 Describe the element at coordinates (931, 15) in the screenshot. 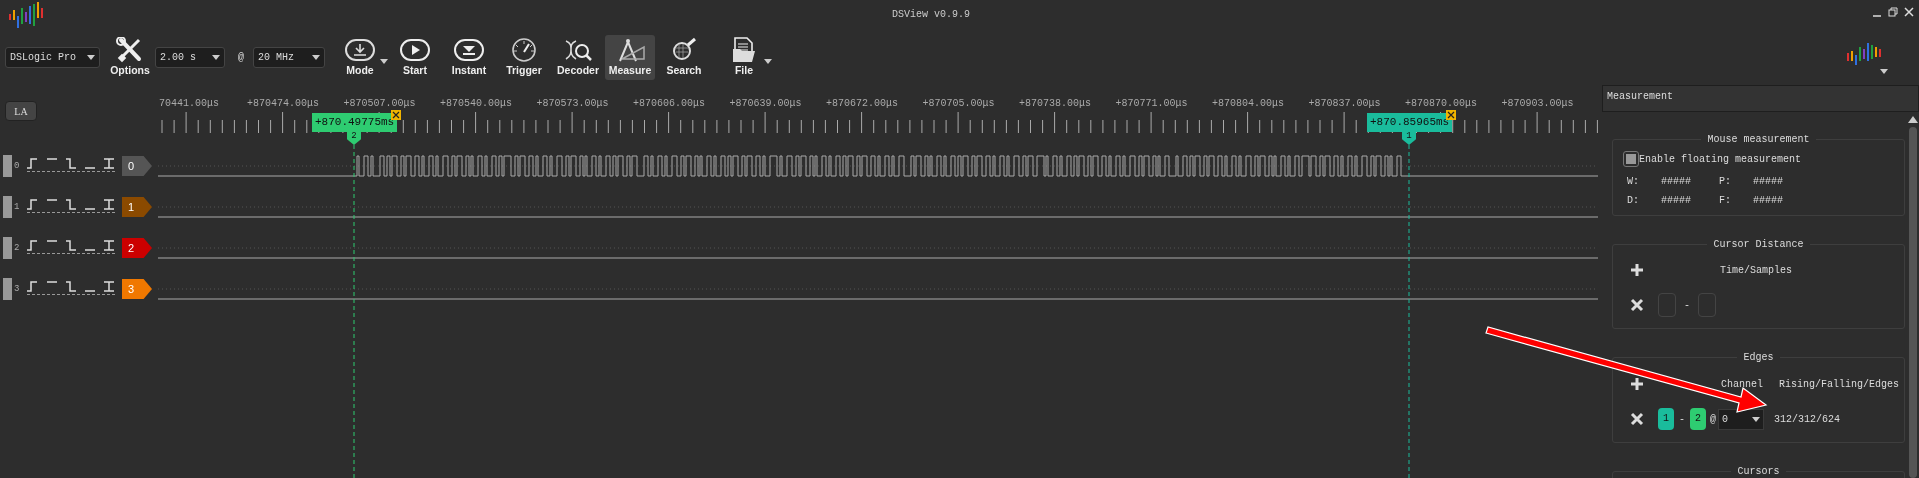

I see `window-title: DSView v0.9.9` at that location.